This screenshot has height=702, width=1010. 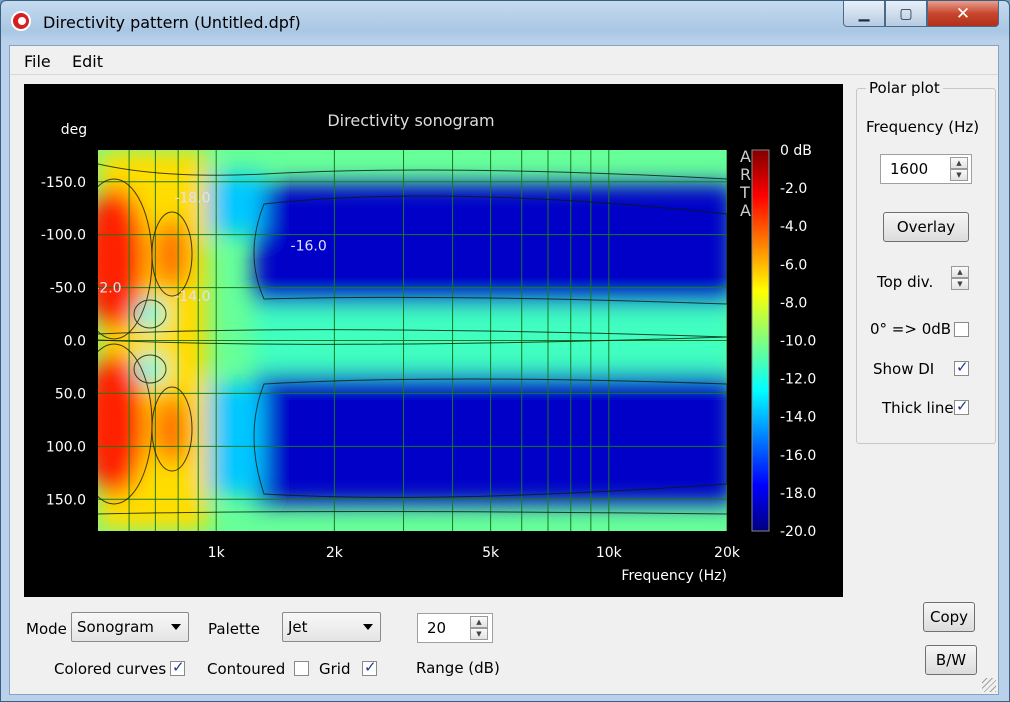 I want to click on chevron-down-icon, so click(x=368, y=627).